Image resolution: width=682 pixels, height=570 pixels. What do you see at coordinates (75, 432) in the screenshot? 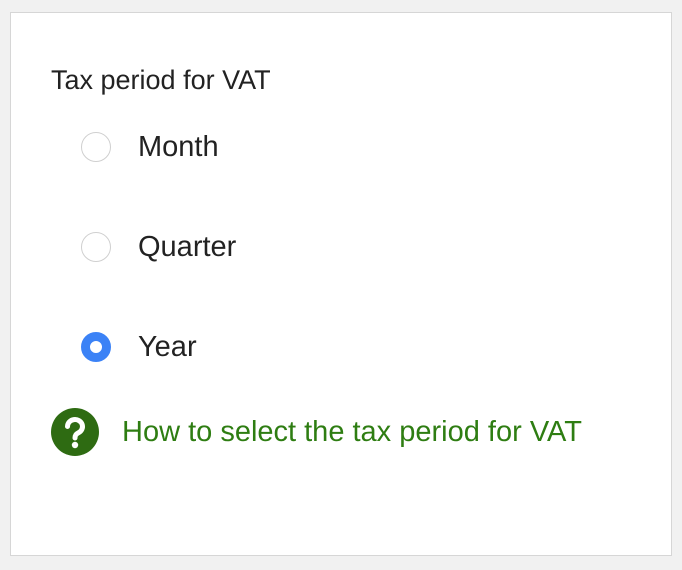
I see `help-icon` at bounding box center [75, 432].